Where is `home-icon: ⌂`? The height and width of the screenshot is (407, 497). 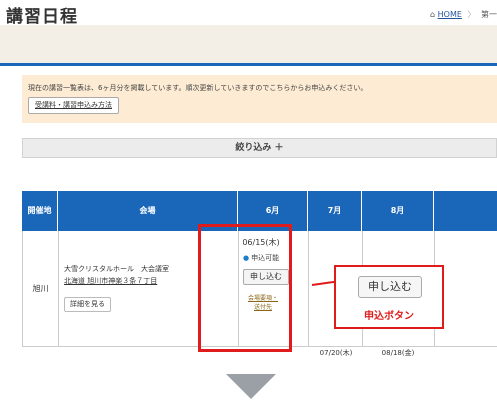
home-icon: ⌂ is located at coordinates (433, 14).